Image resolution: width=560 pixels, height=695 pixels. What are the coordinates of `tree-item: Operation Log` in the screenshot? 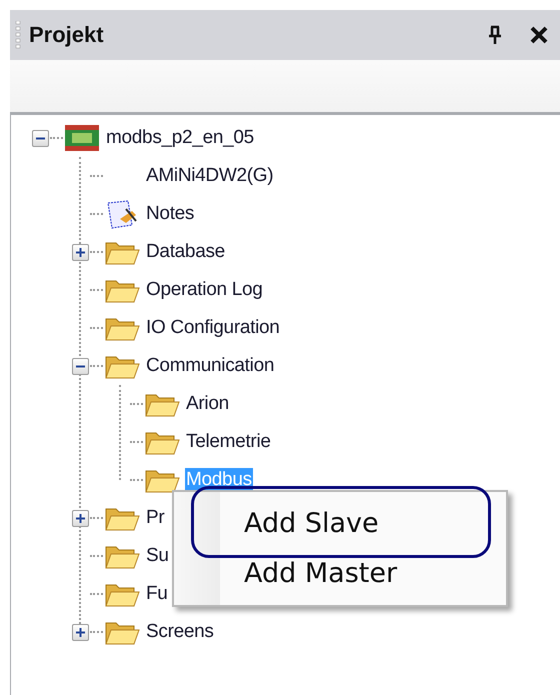 It's located at (204, 290).